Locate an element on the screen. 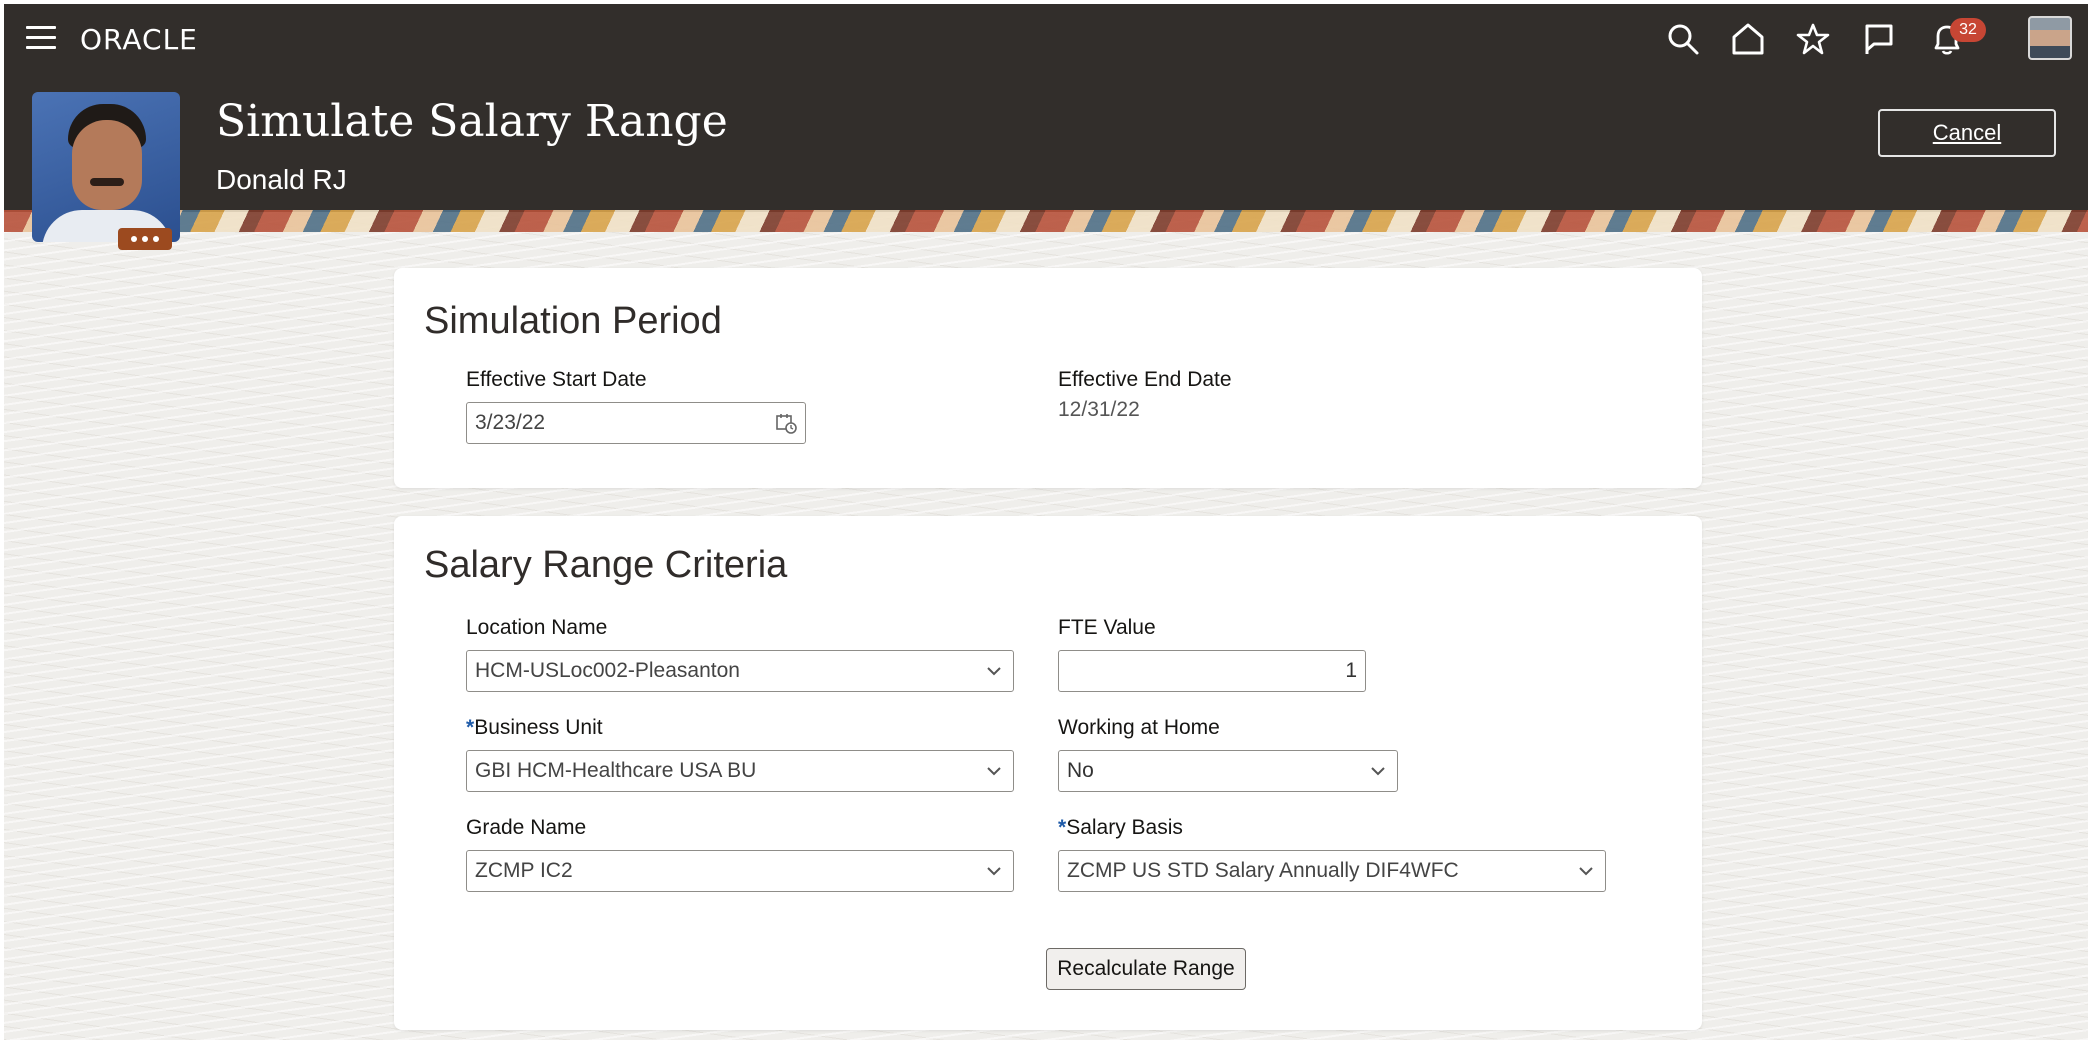  effective-start-date-input: 3/23/22 is located at coordinates (636, 423).